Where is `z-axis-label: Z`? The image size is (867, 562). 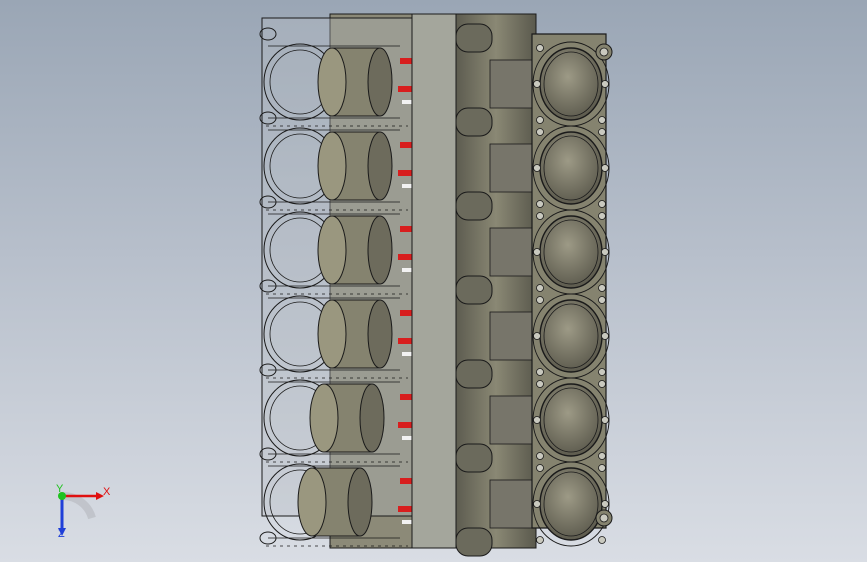
z-axis-label: Z is located at coordinates (61, 534).